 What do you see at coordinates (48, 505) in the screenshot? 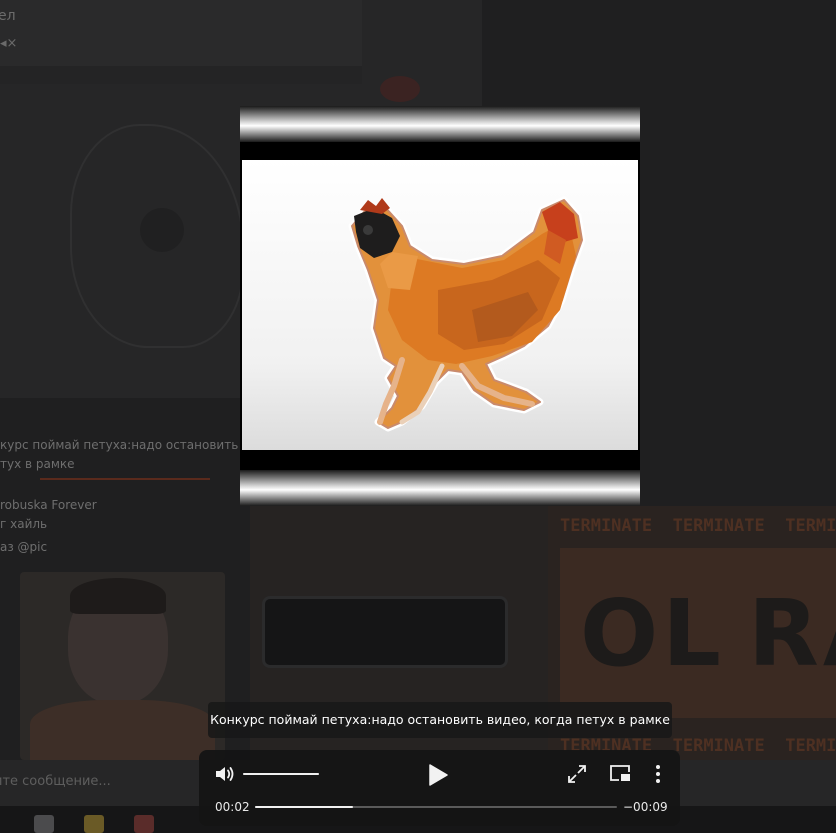
I see `sender-name: robuska Forever` at bounding box center [48, 505].